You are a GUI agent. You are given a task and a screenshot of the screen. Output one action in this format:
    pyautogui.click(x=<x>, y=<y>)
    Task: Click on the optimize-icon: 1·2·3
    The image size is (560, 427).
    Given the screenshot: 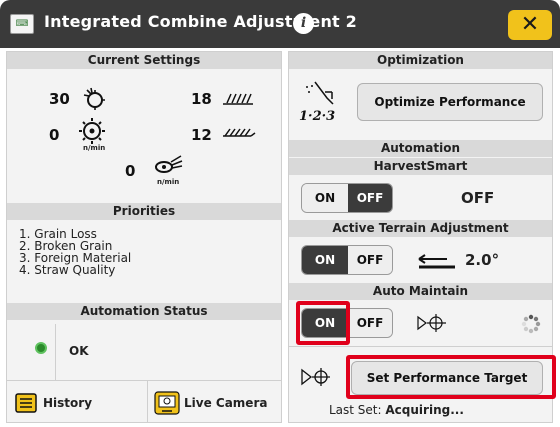 What is the action you would take?
    pyautogui.click(x=317, y=101)
    